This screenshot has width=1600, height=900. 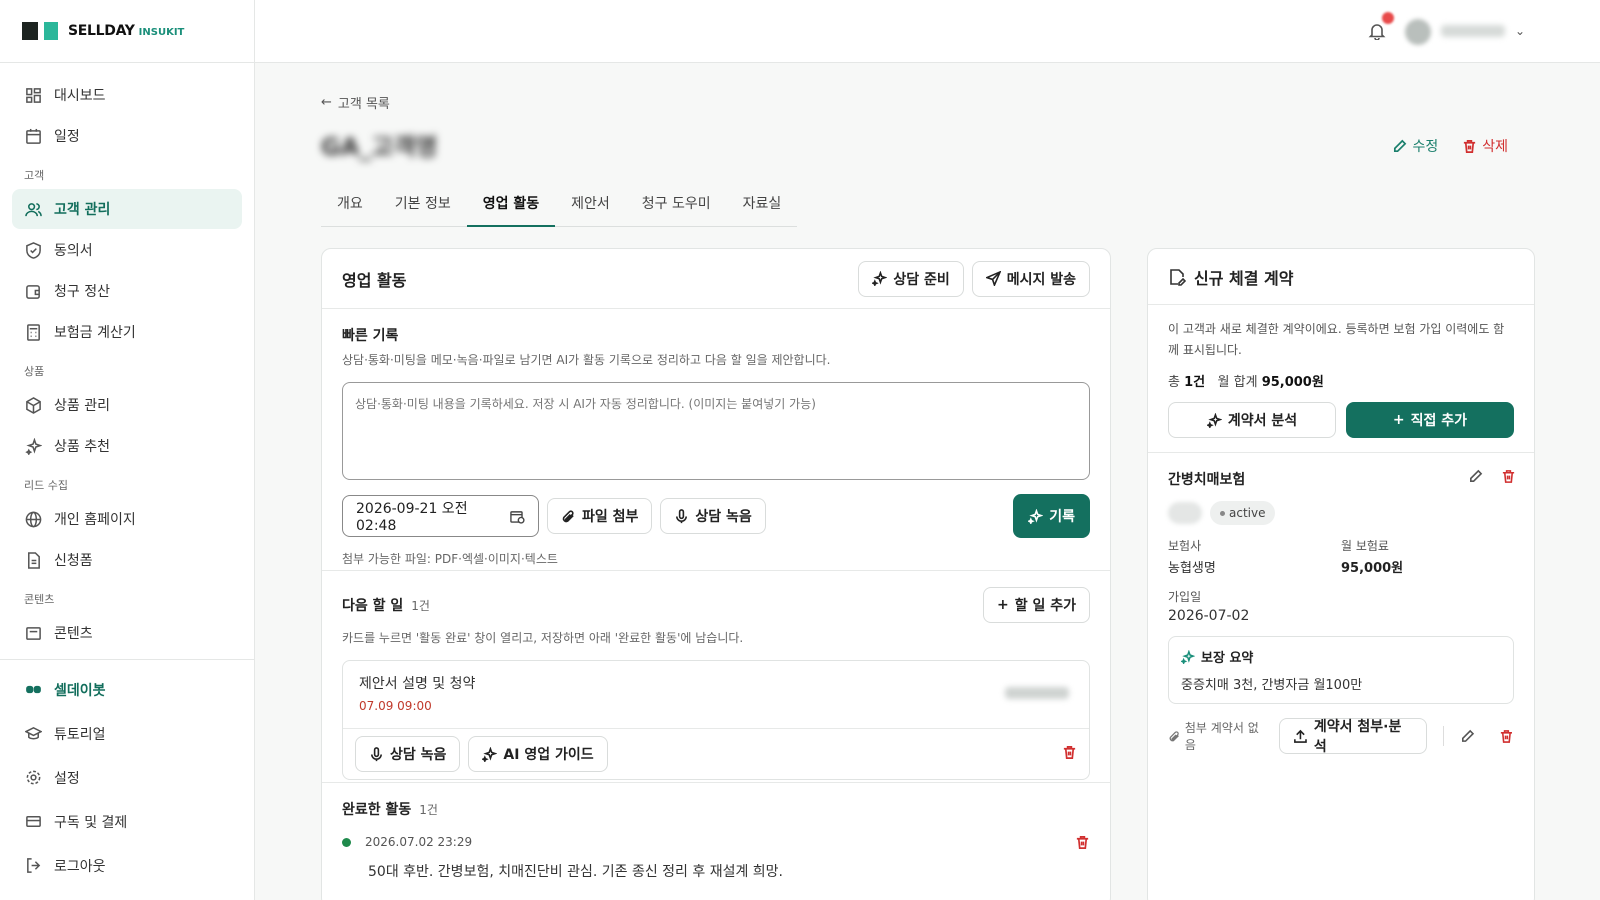 What do you see at coordinates (1341, 670) in the screenshot?
I see `coverage-summary: 보장 요약 중증치매 3천, 간병자금 월100만` at bounding box center [1341, 670].